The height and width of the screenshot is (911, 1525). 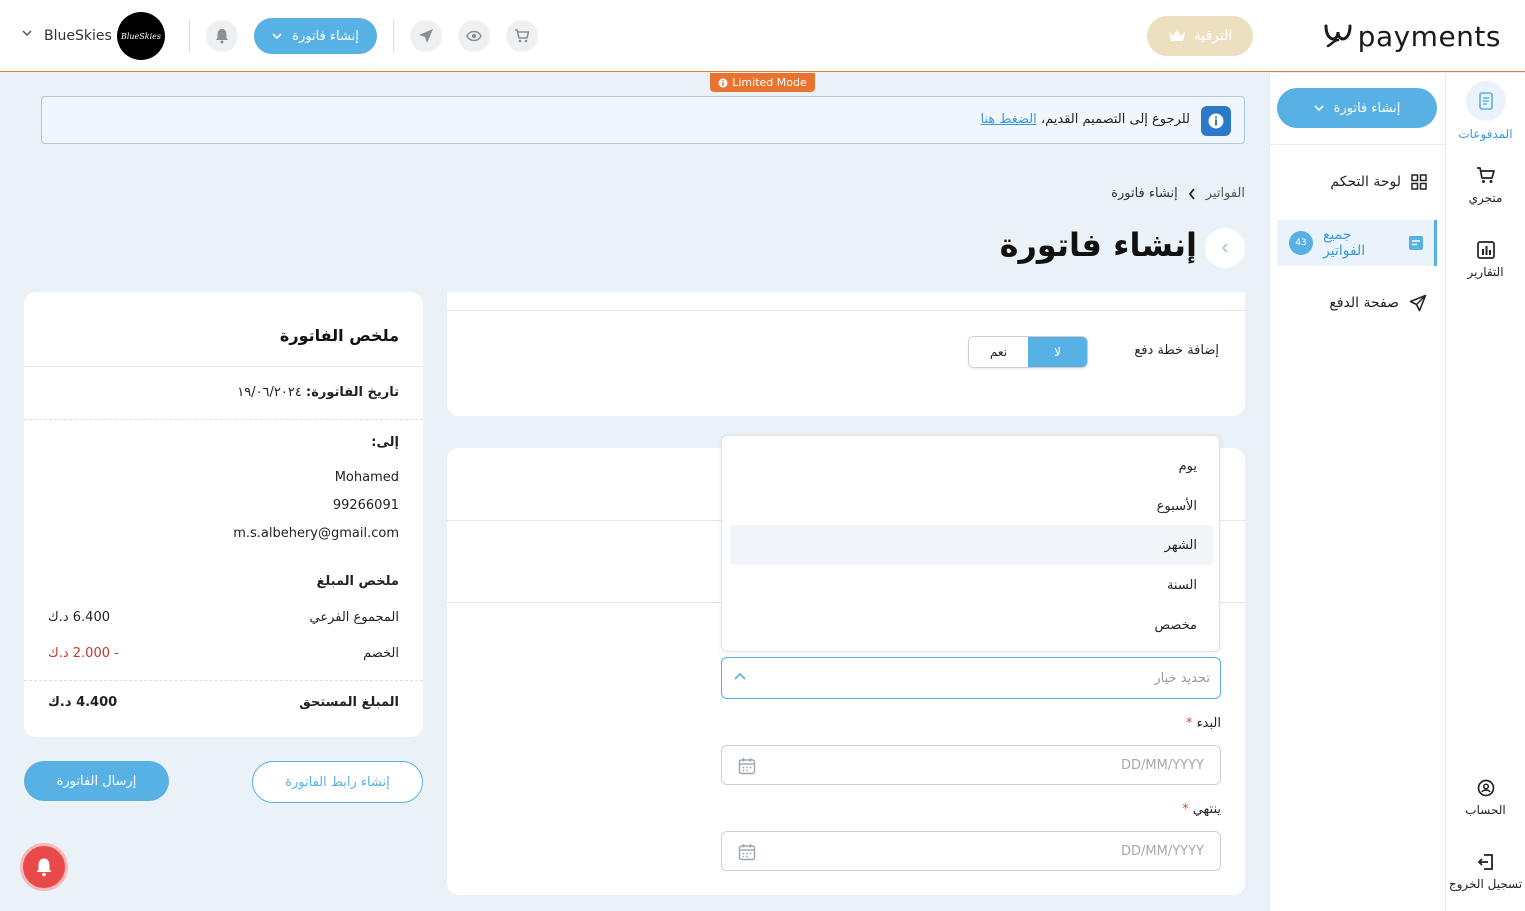 What do you see at coordinates (971, 625) in the screenshot?
I see `dropdown-option-custom: مخصص` at bounding box center [971, 625].